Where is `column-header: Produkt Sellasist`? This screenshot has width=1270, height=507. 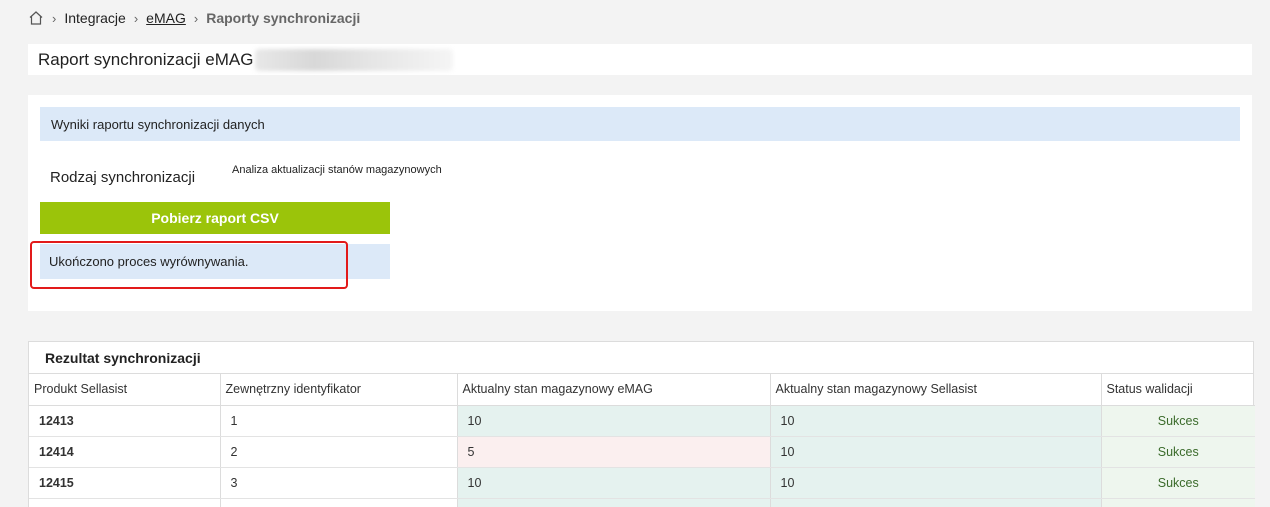
column-header: Produkt Sellasist is located at coordinates (125, 390).